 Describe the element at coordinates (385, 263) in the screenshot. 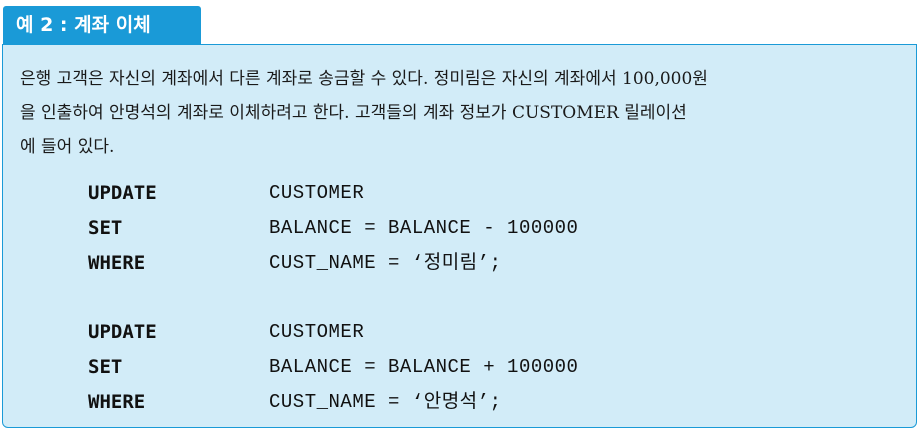

I see `sql-clause: CUST_NAME = ‘정미림’;` at that location.